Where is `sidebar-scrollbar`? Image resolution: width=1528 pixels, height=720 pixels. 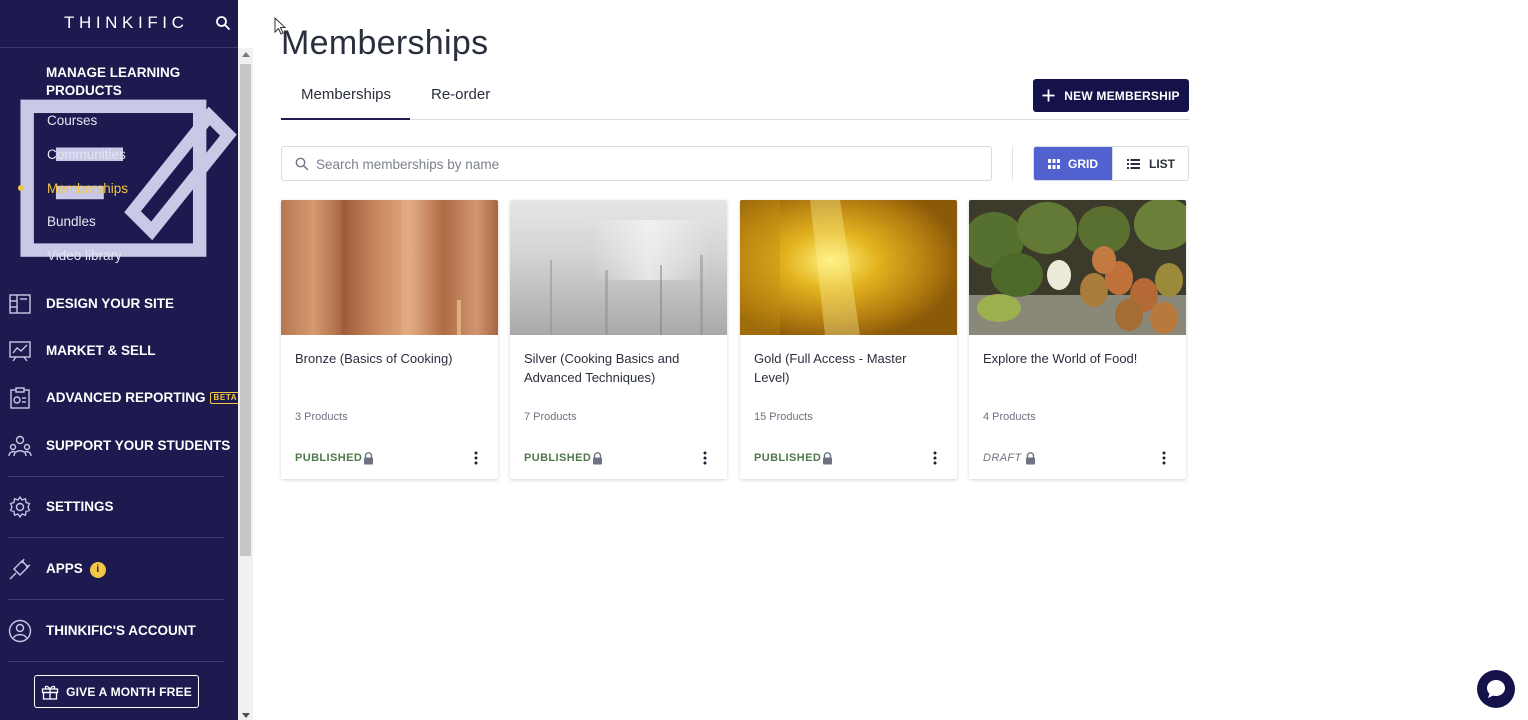 sidebar-scrollbar is located at coordinates (245, 384).